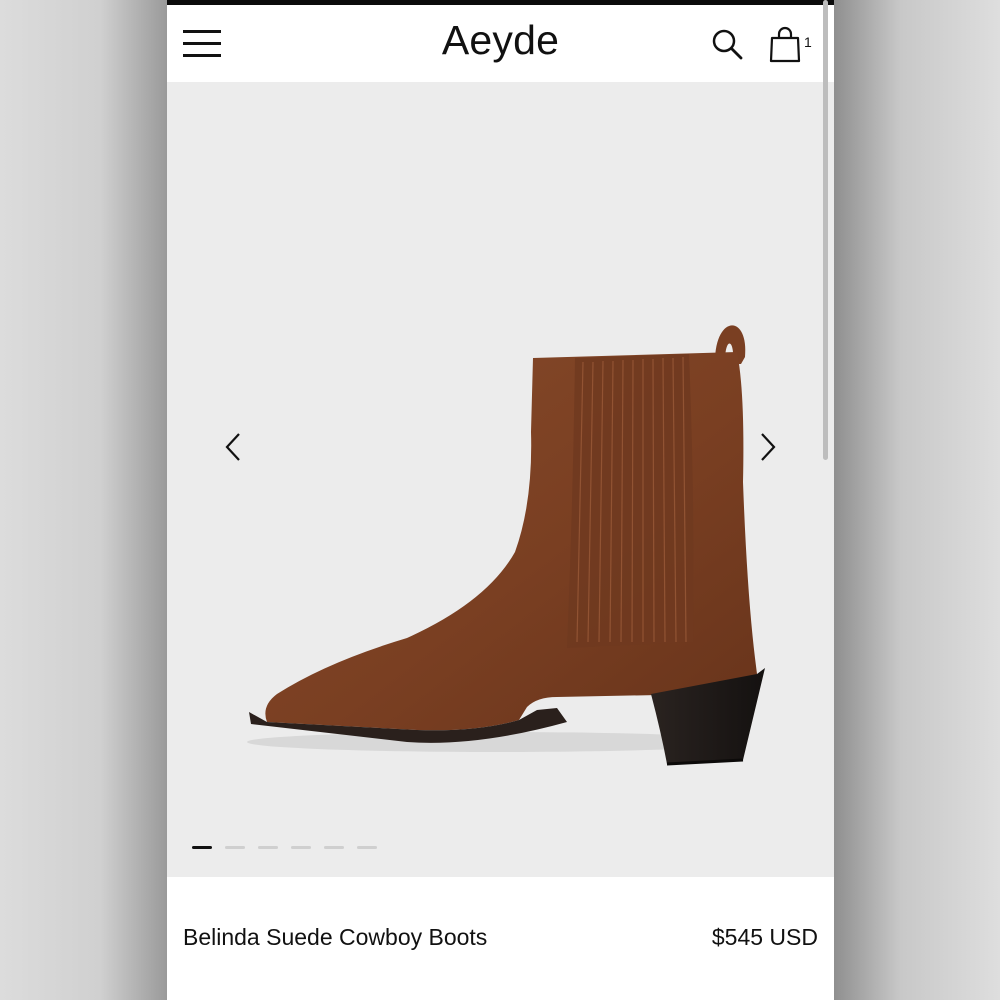 The width and height of the screenshot is (1000, 1000). What do you see at coordinates (335, 937) in the screenshot?
I see `product-name: Belinda Suede Cowboy Boots` at bounding box center [335, 937].